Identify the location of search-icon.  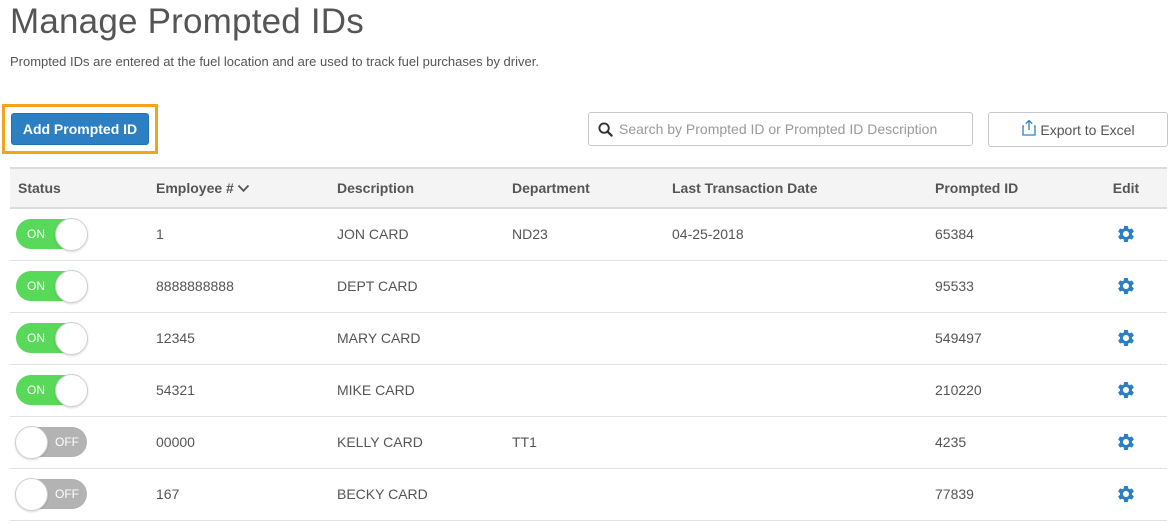
(605, 129).